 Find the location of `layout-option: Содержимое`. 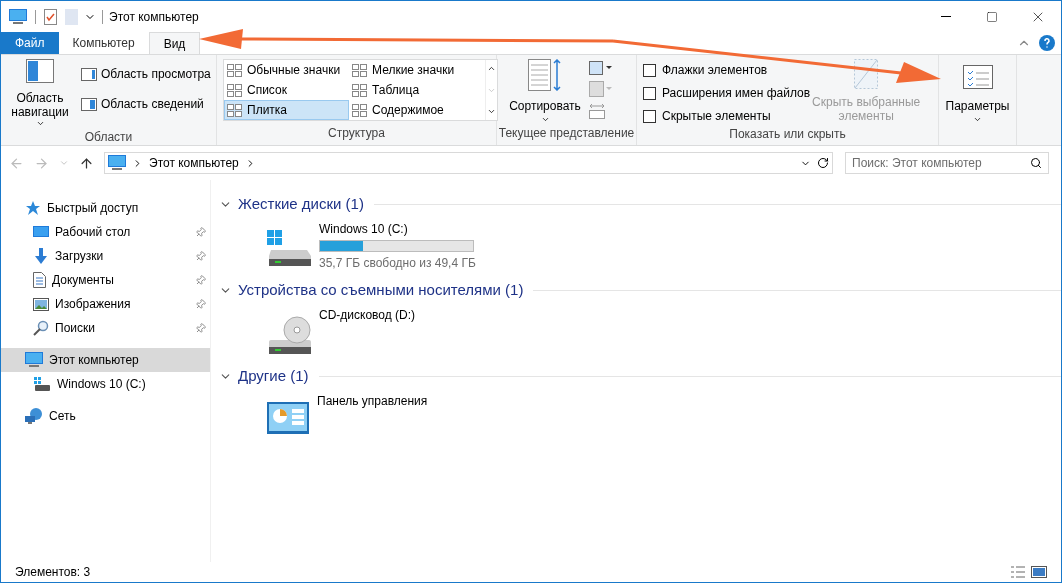

layout-option: Содержимое is located at coordinates (417, 110).